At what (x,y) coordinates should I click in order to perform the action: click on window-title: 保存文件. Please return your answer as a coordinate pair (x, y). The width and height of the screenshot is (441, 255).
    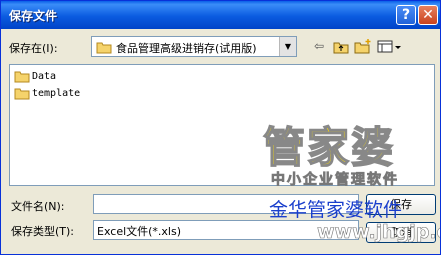
    Looking at the image, I should click on (33, 16).